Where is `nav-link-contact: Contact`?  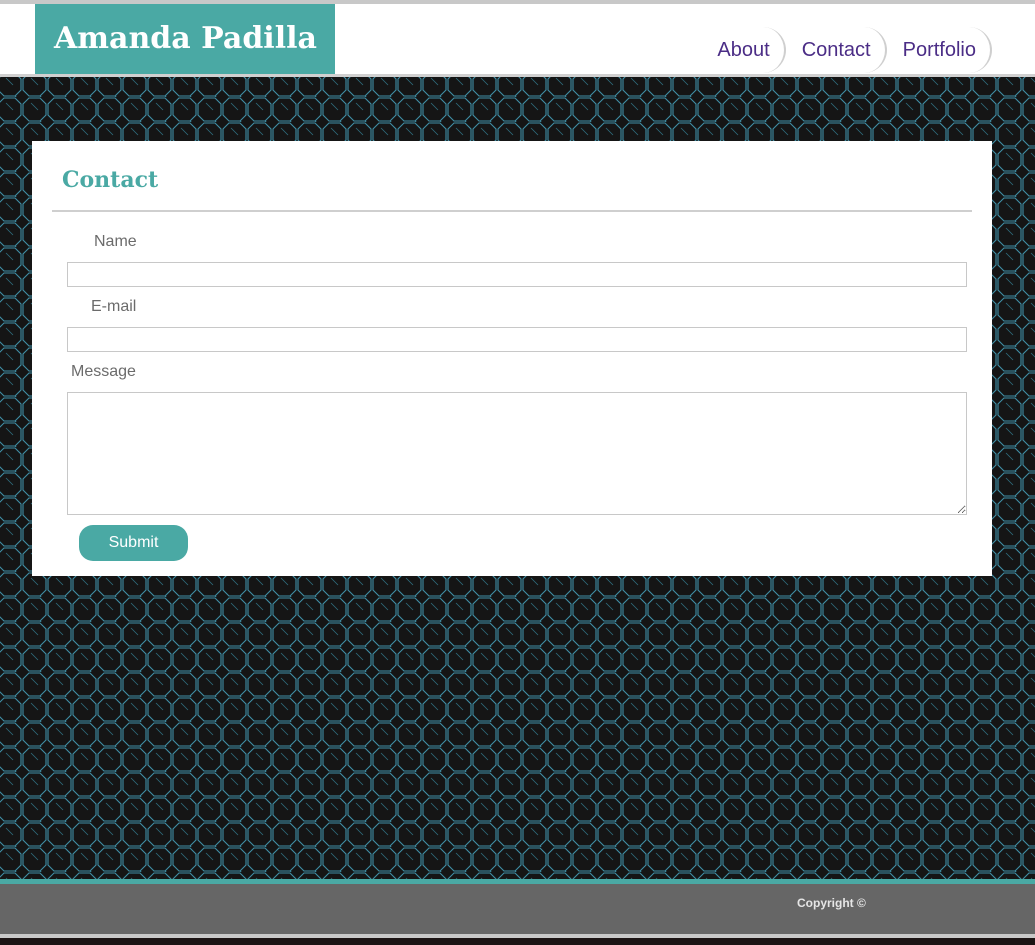
nav-link-contact: Contact is located at coordinates (836, 50).